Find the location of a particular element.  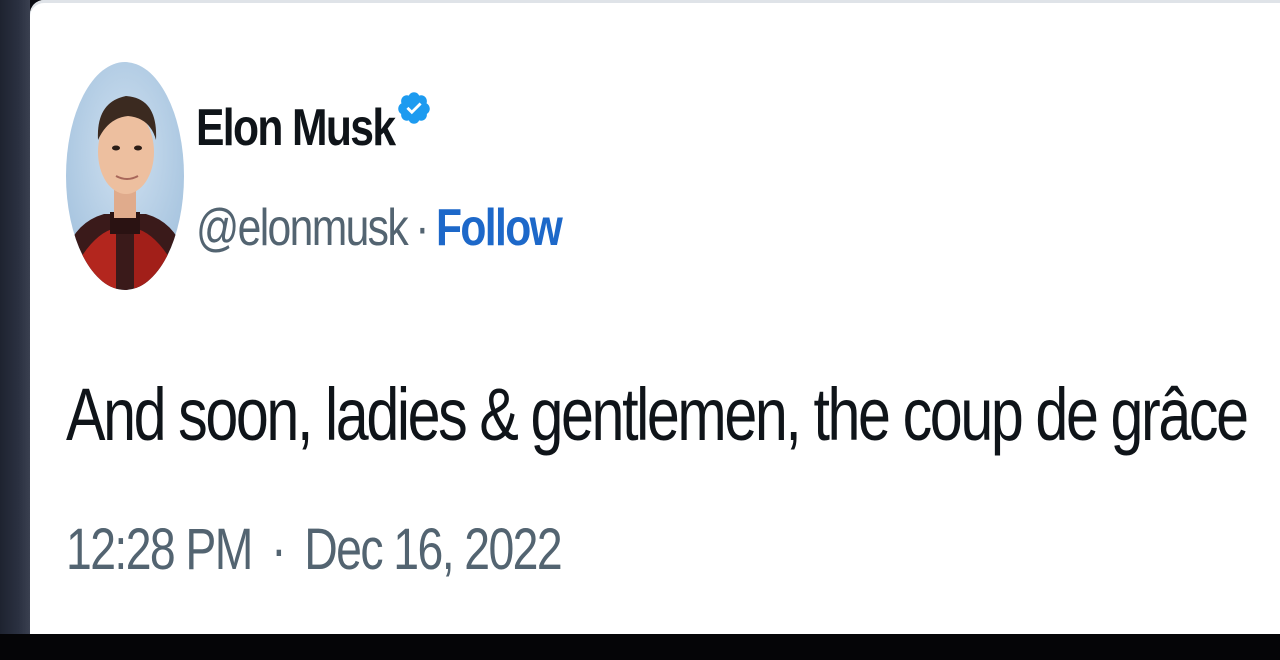

avatar is located at coordinates (125, 176).